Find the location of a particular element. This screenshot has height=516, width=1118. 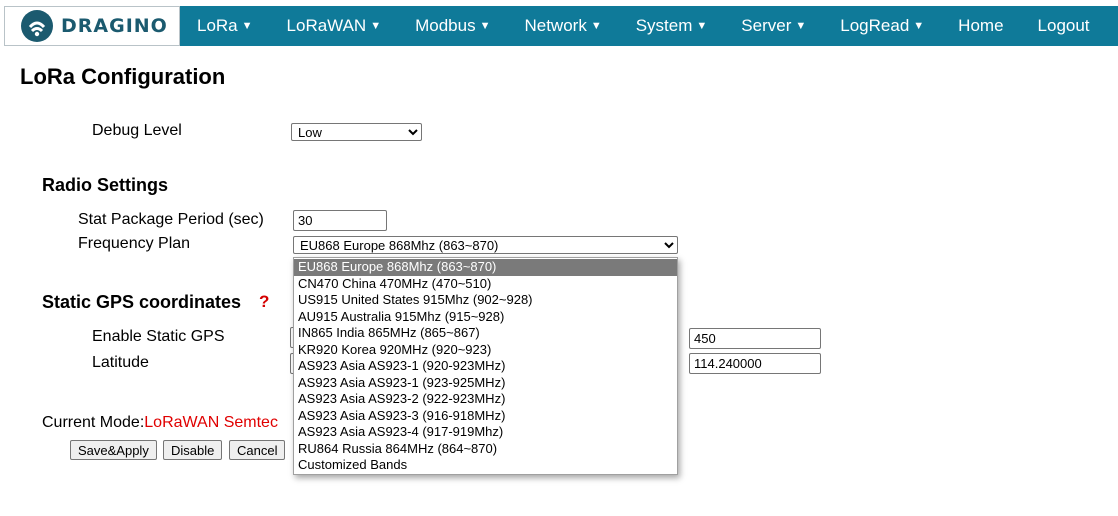

nav-item-modbus: Modbus ▼ is located at coordinates (452, 26).